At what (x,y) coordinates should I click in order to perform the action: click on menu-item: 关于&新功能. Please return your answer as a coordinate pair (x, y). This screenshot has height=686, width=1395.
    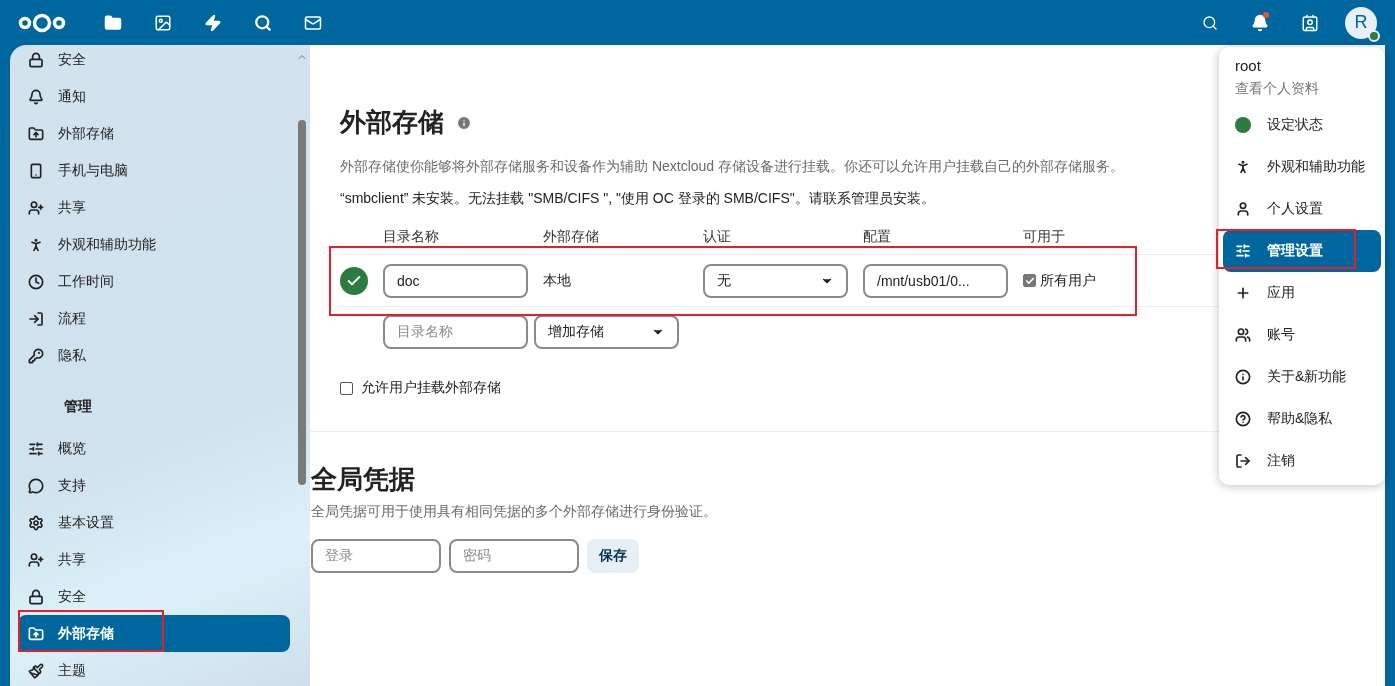
    Looking at the image, I should click on (1302, 377).